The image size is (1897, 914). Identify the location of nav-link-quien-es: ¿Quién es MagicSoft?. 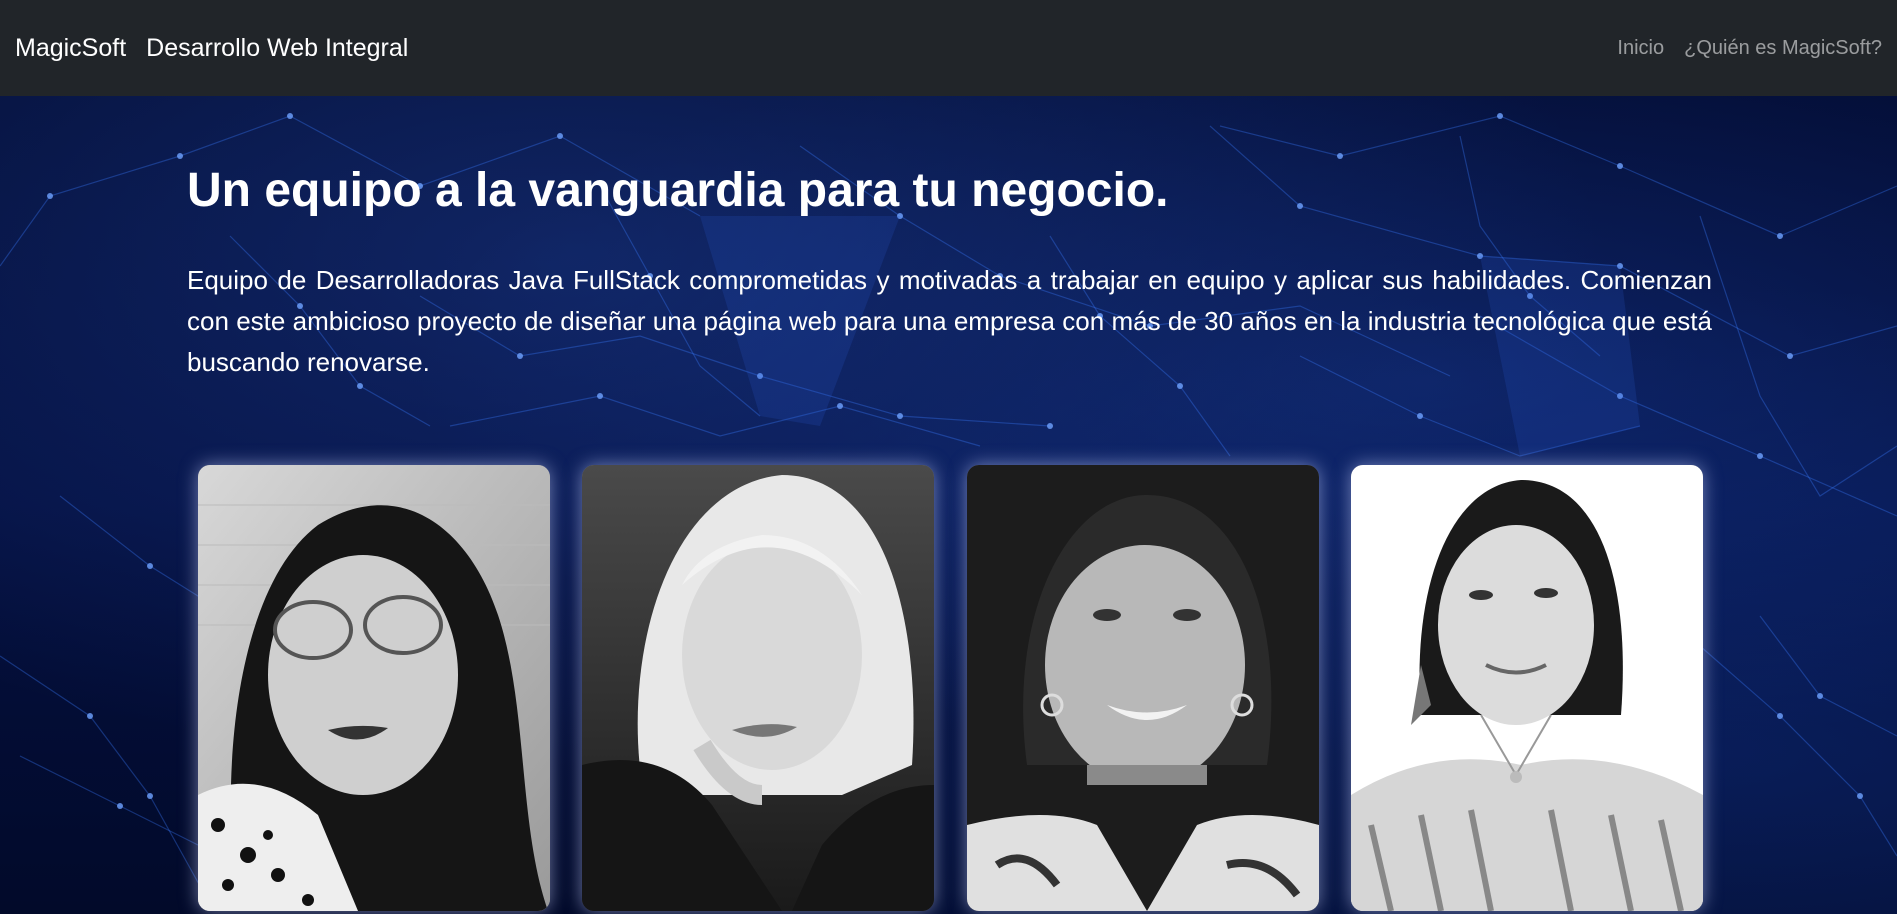
(1783, 48).